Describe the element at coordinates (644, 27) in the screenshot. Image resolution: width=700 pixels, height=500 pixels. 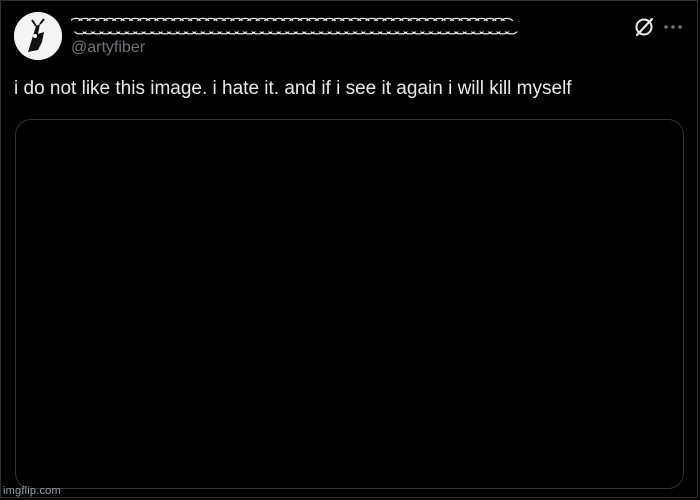
I see `grok-slash-circle-icon` at that location.